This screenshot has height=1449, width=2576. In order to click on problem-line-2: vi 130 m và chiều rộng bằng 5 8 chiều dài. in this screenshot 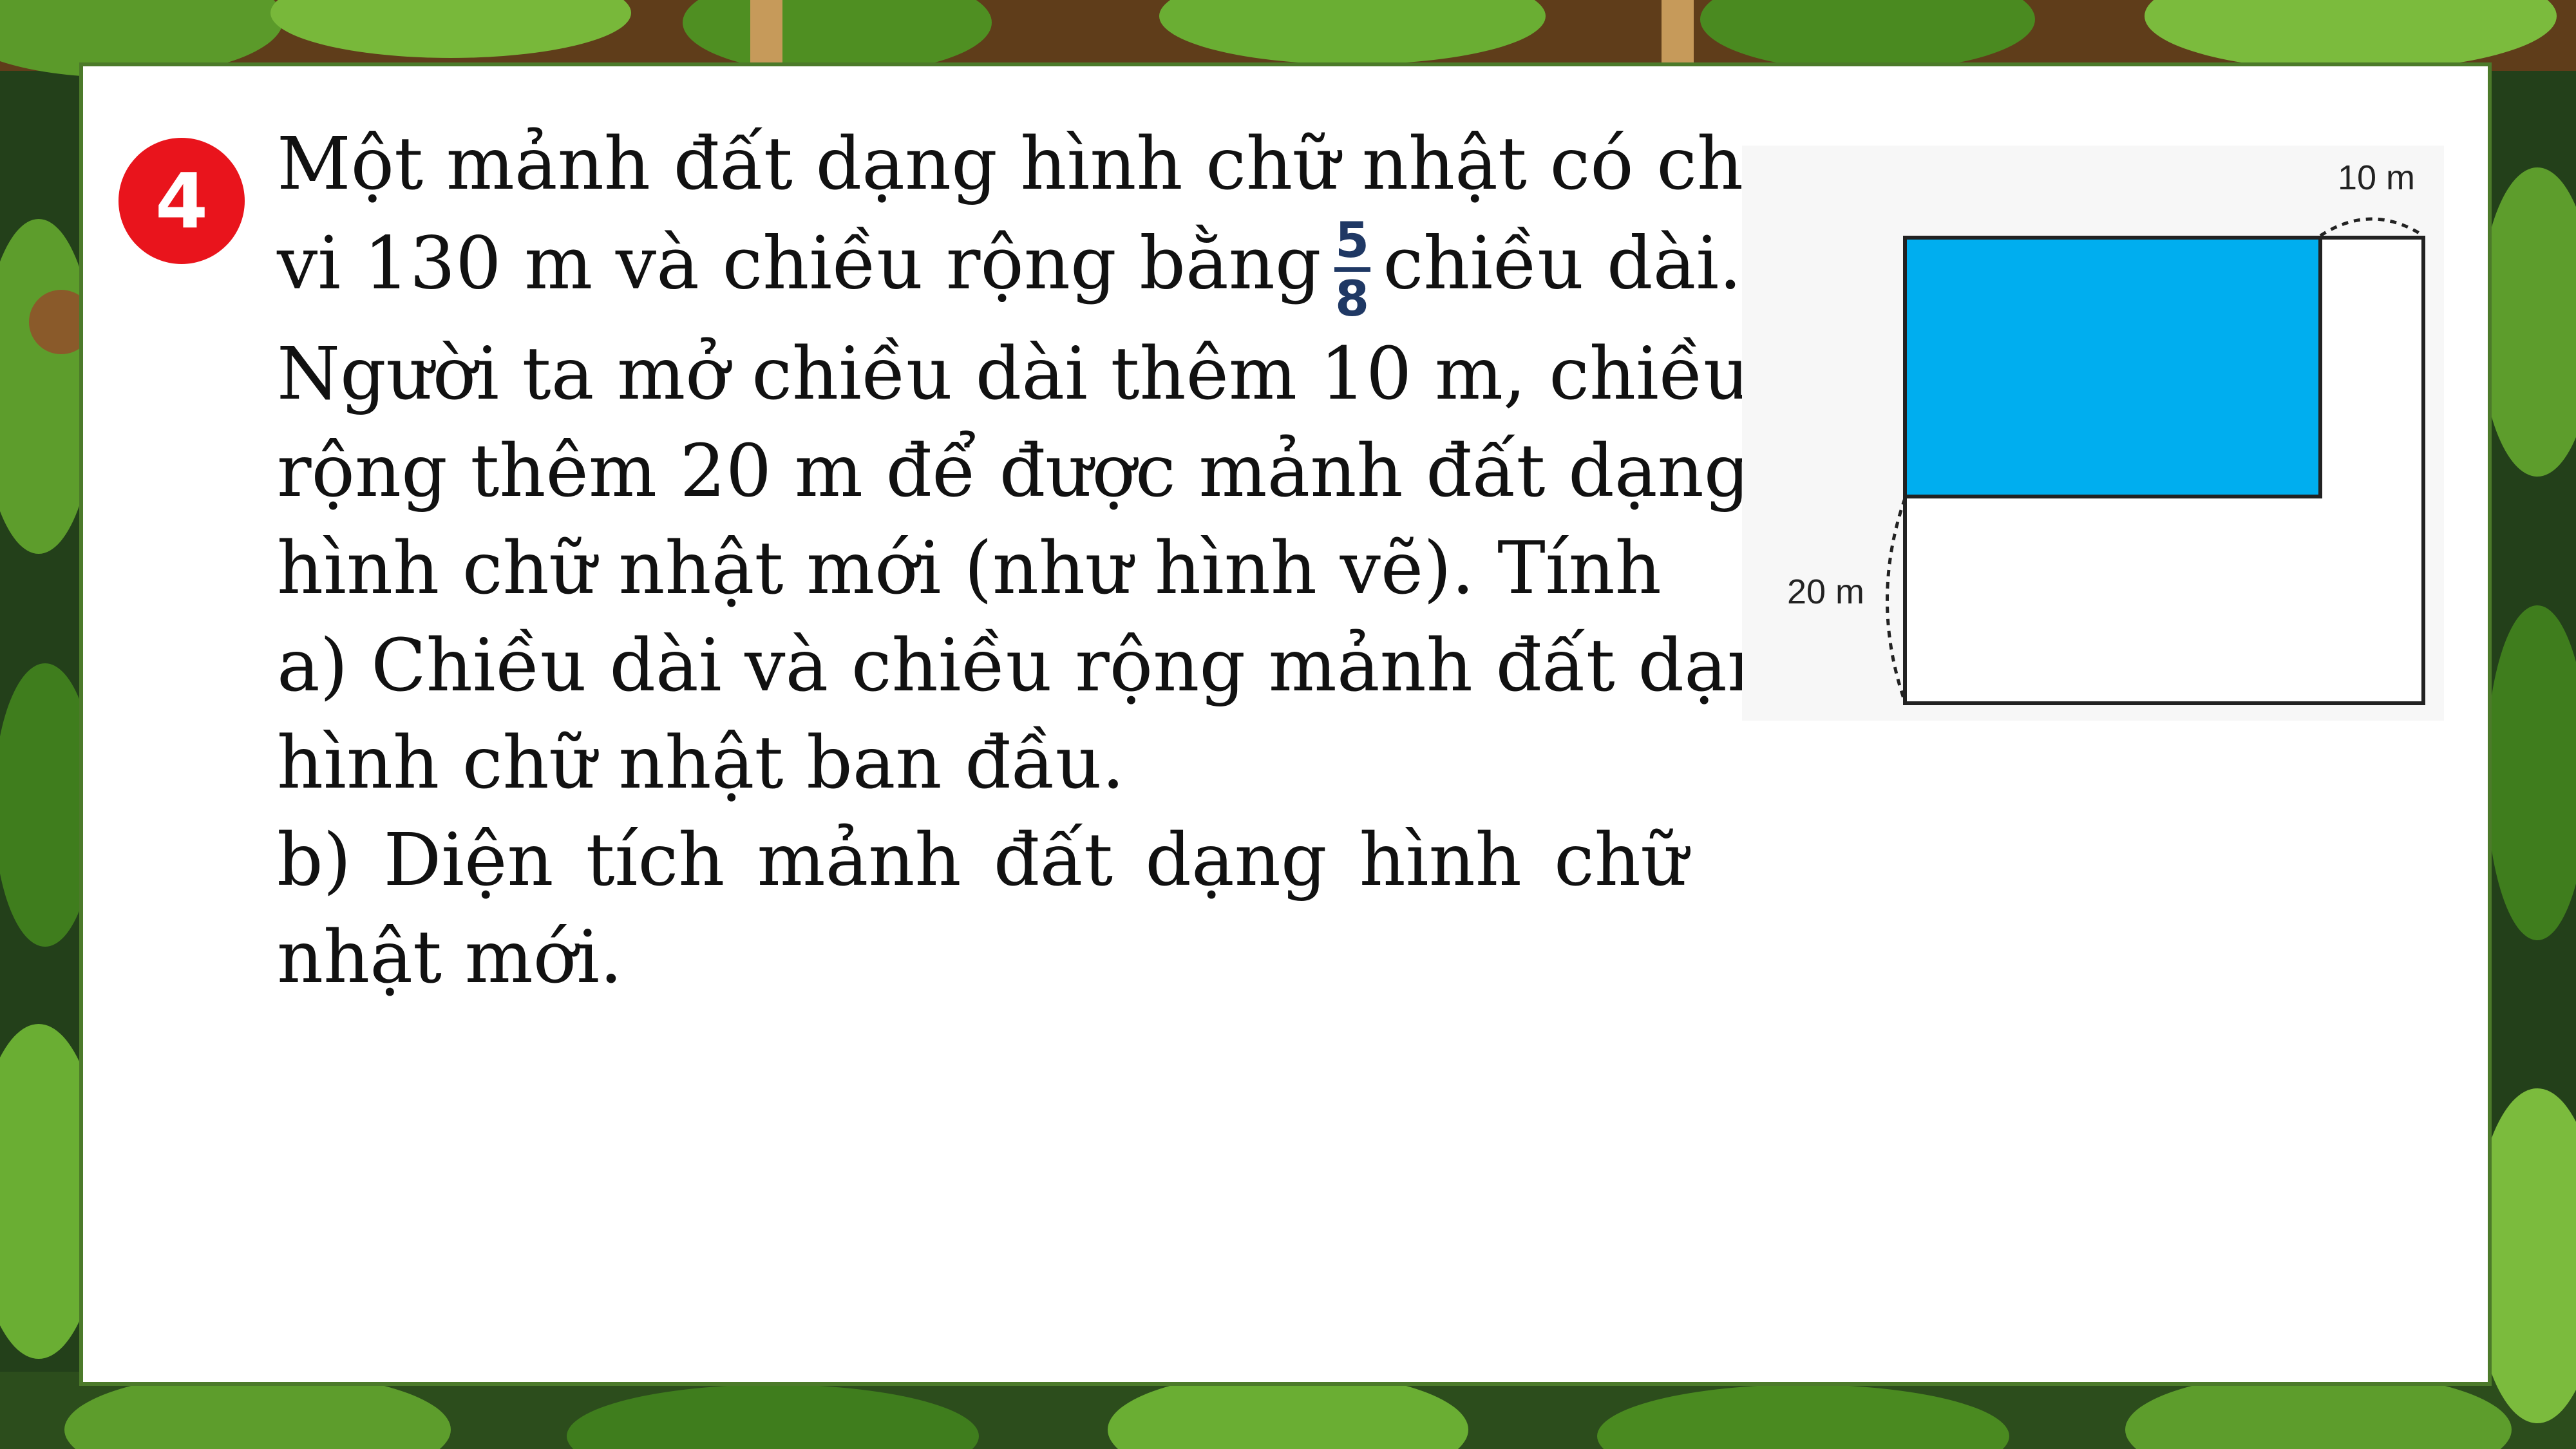, I will do `click(1009, 269)`.